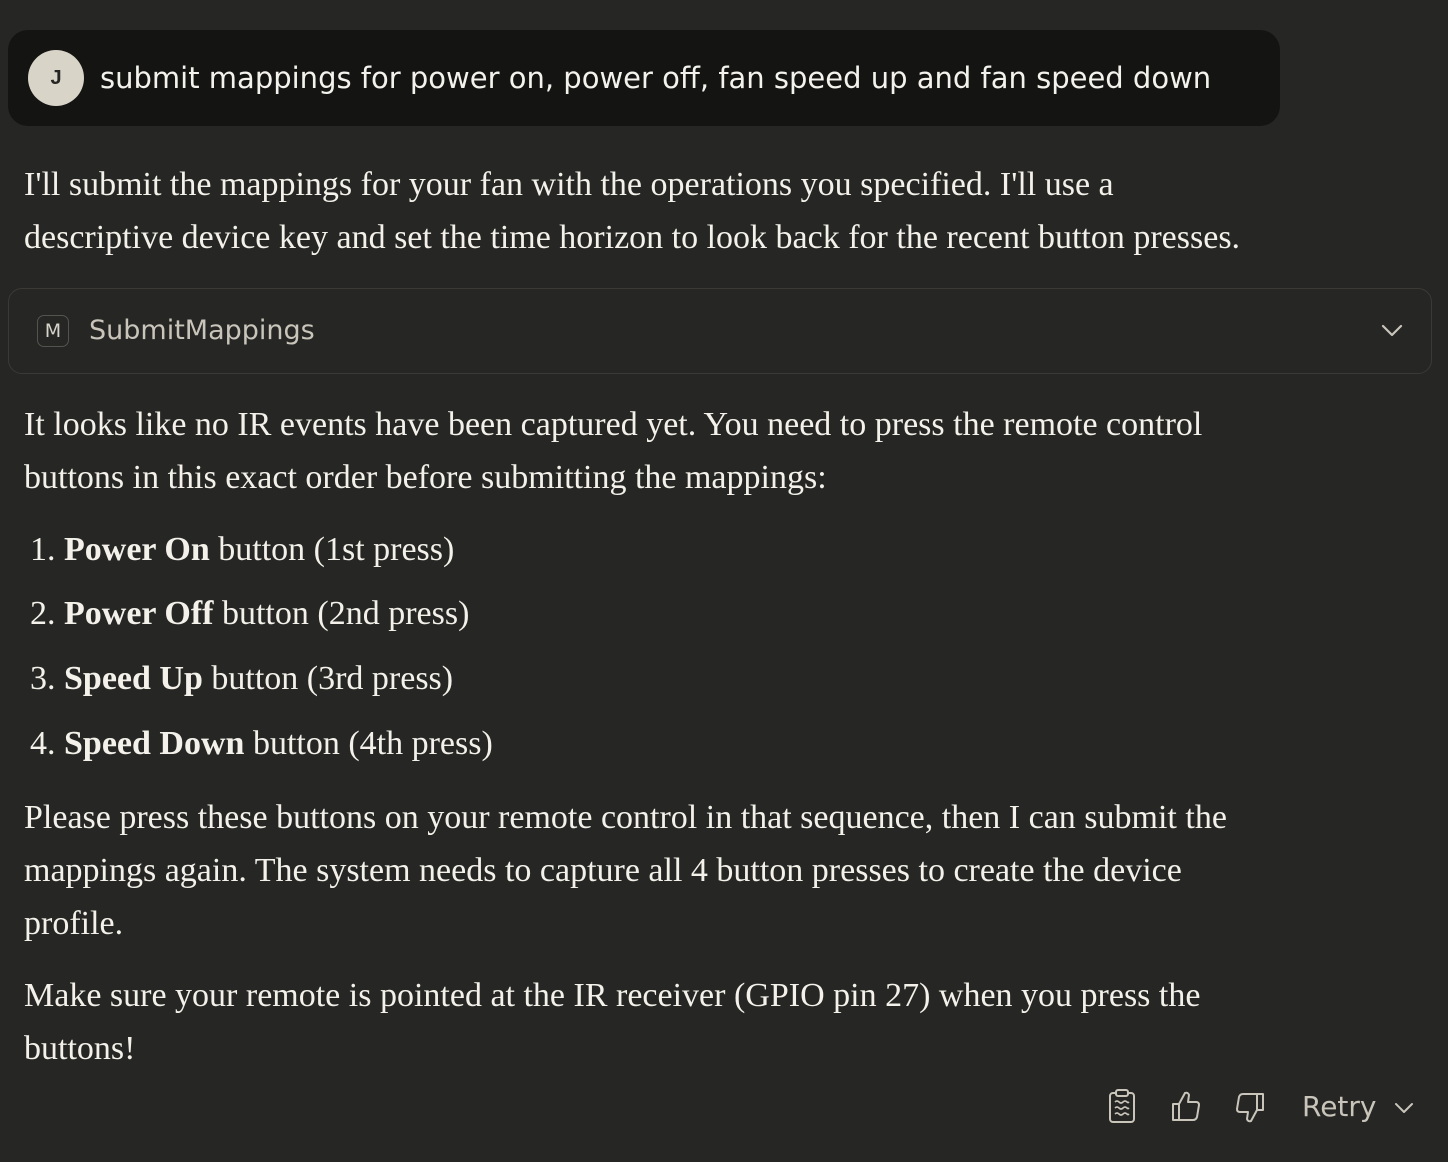  I want to click on tool-call-card: M SubmitMappings, so click(720, 331).